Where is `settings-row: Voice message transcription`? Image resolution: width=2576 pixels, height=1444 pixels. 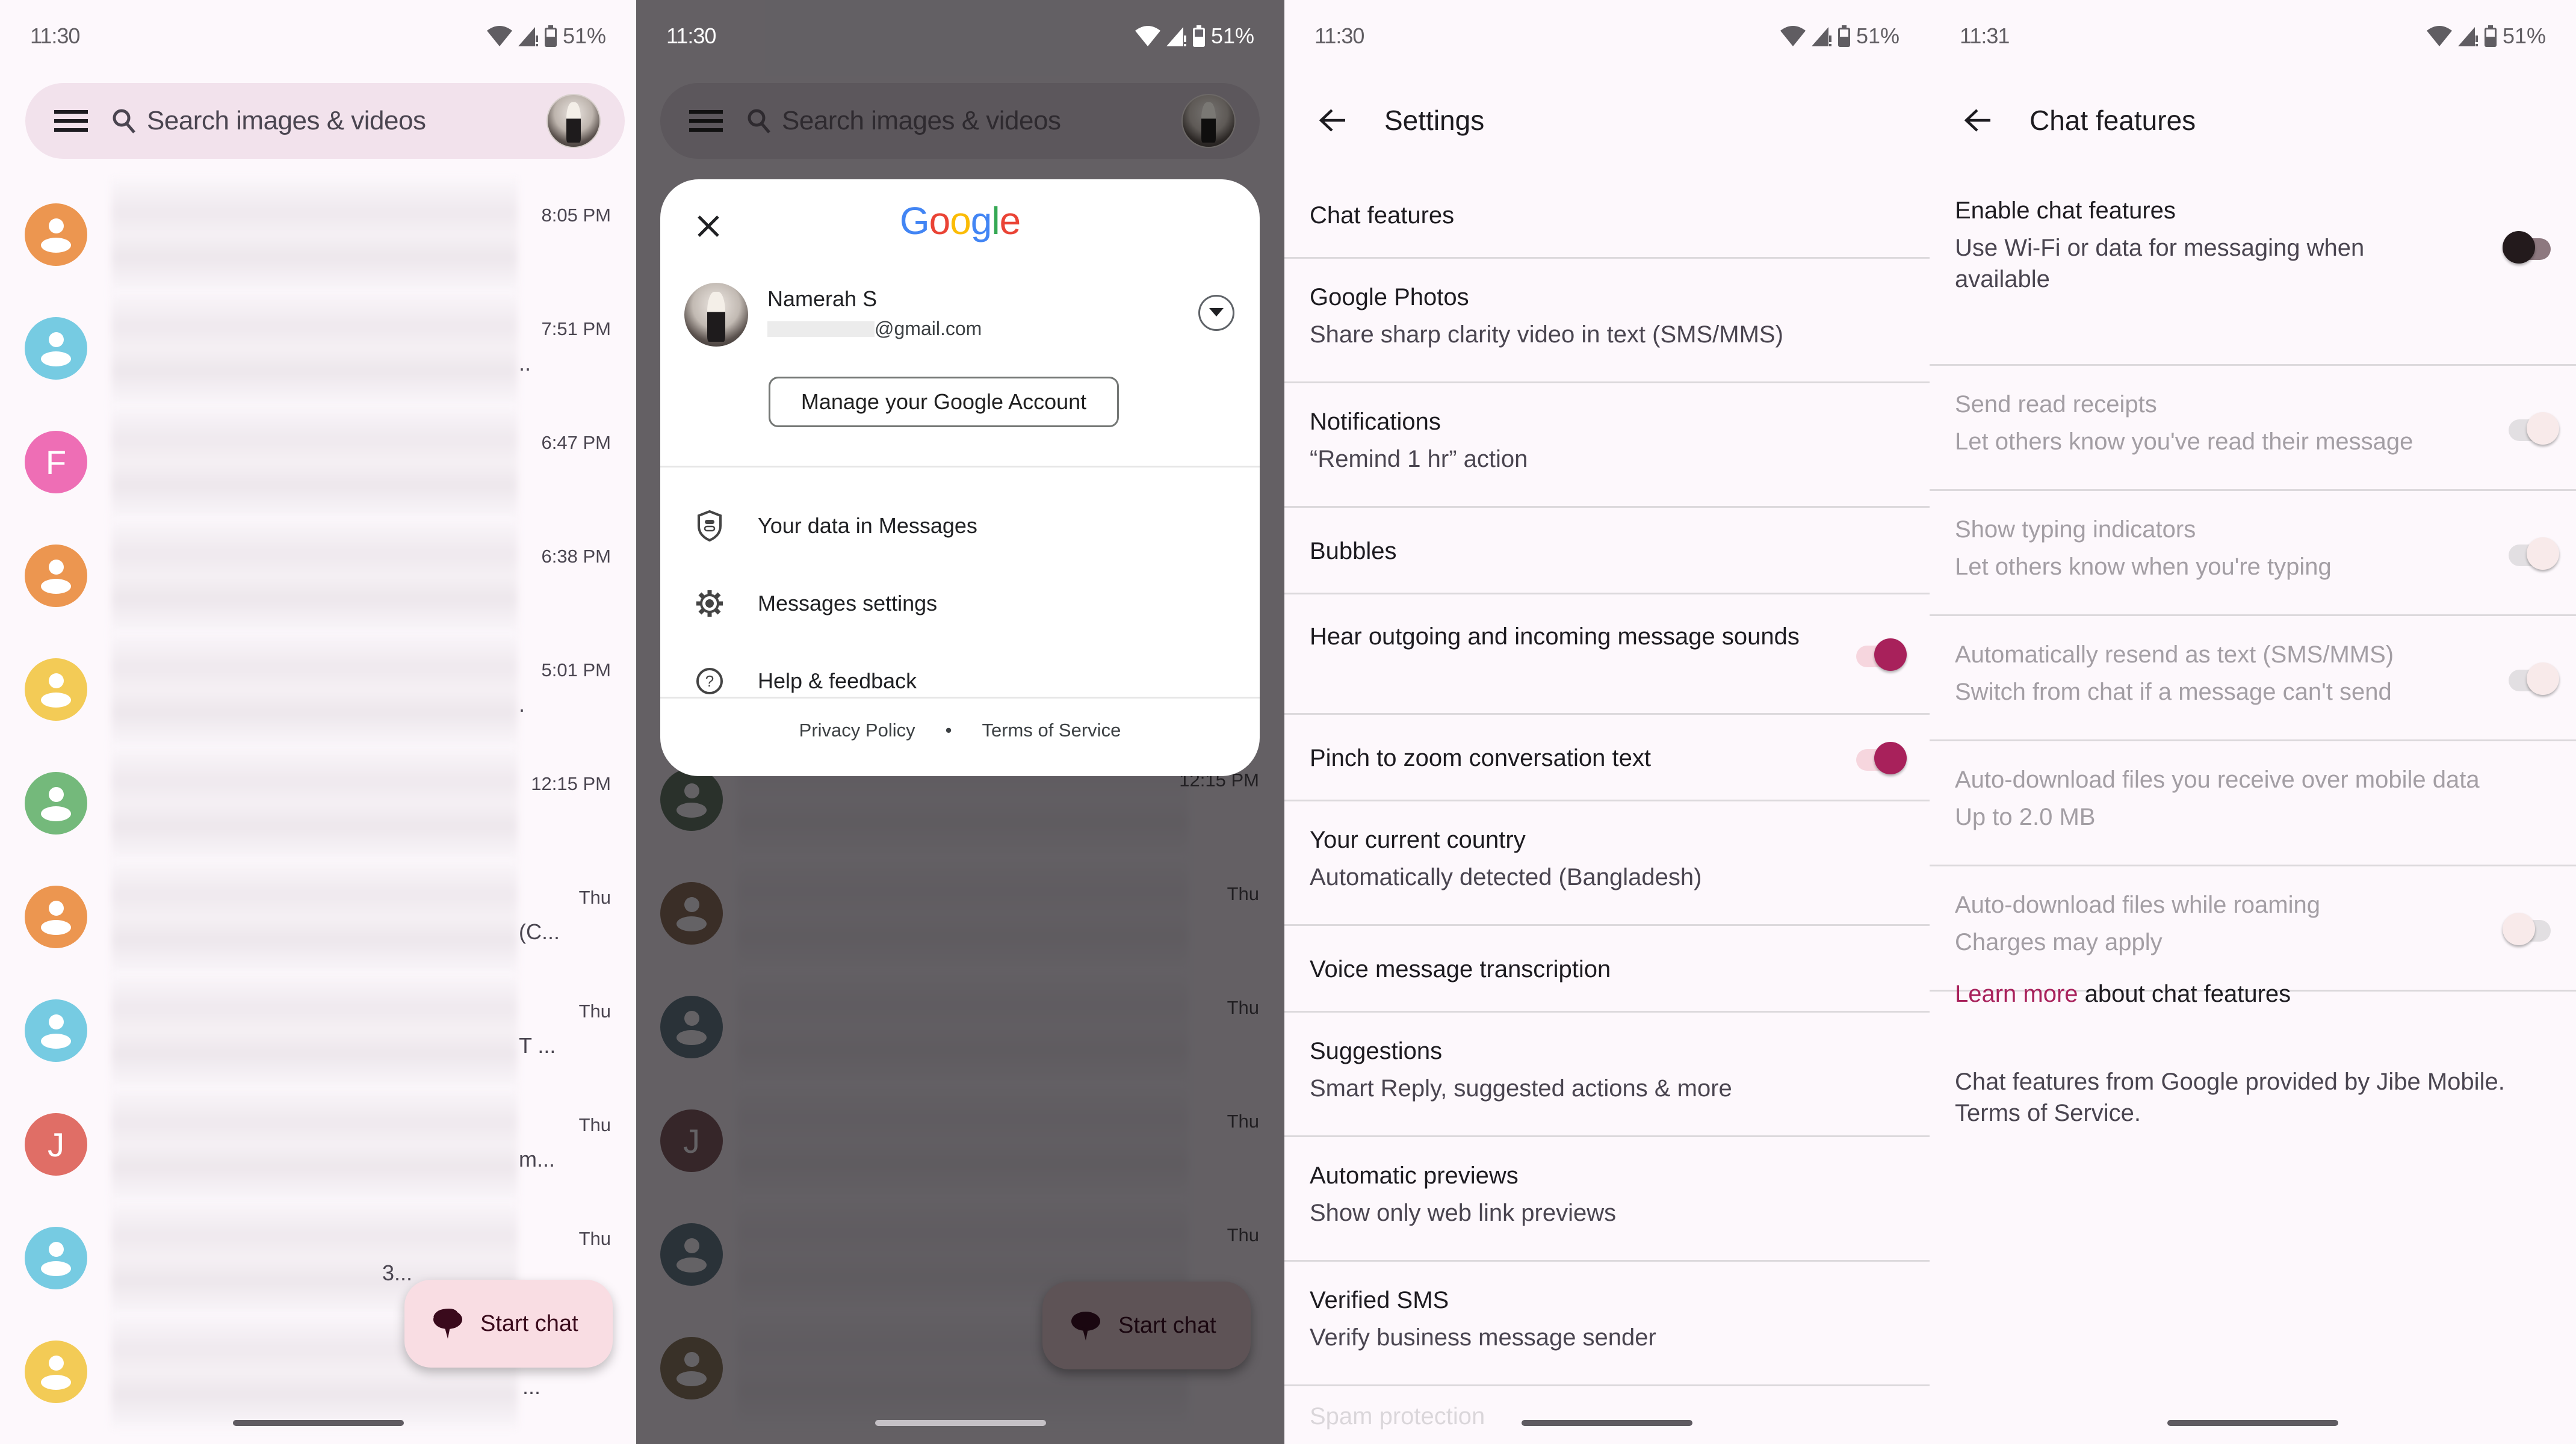 settings-row: Voice message transcription is located at coordinates (1607, 969).